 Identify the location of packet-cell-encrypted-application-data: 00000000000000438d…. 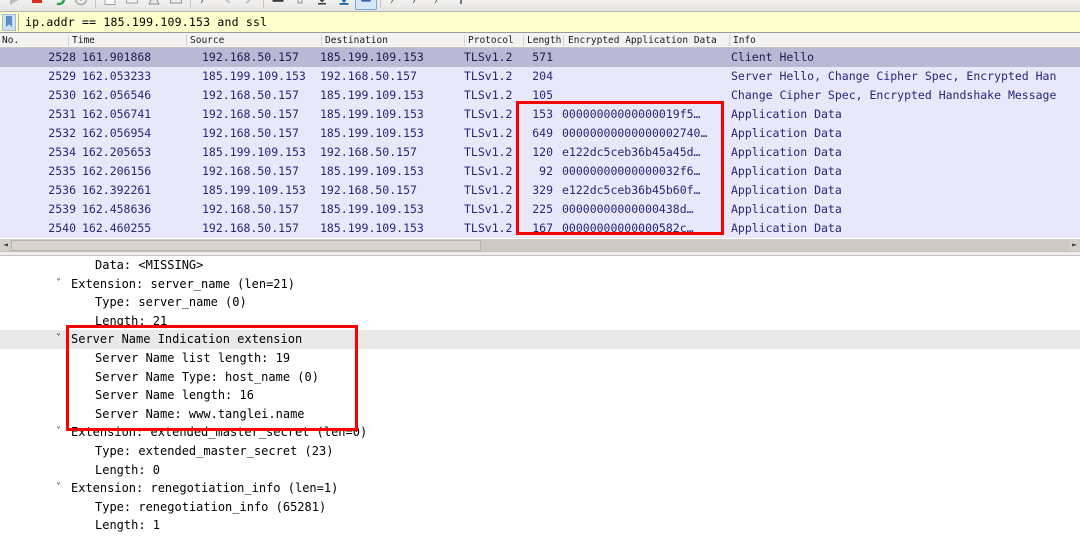
(628, 209).